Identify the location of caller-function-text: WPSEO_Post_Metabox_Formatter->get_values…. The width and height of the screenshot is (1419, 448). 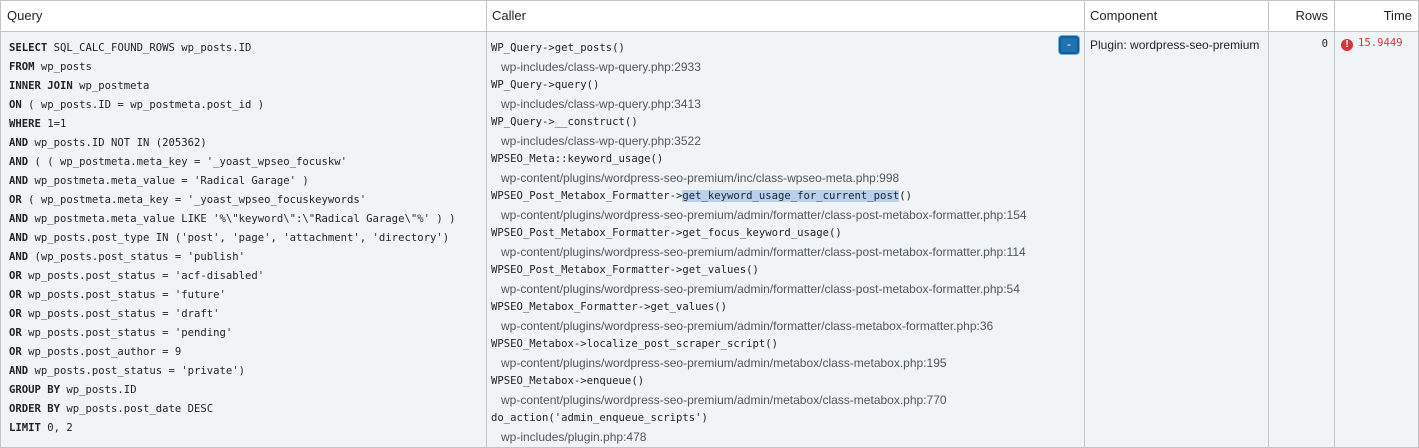
(625, 270).